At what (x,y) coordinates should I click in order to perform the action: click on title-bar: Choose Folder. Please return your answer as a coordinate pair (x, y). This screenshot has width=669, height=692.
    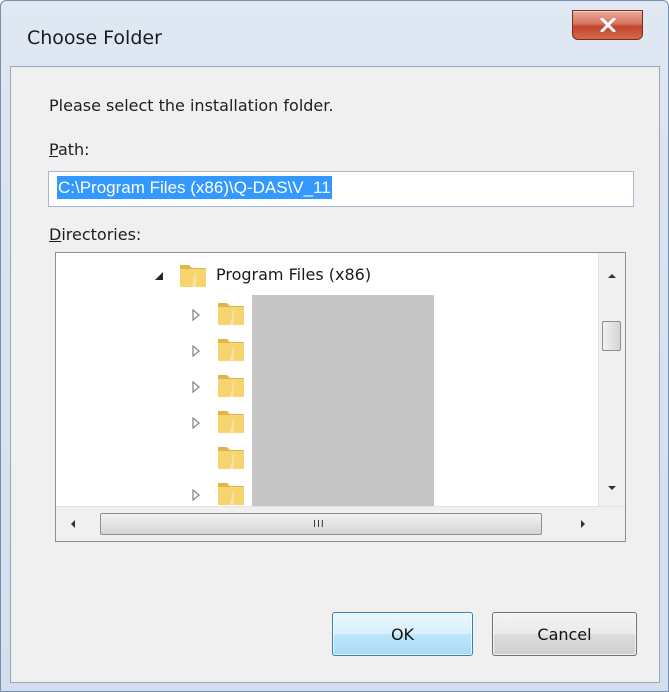
    Looking at the image, I should click on (334, 33).